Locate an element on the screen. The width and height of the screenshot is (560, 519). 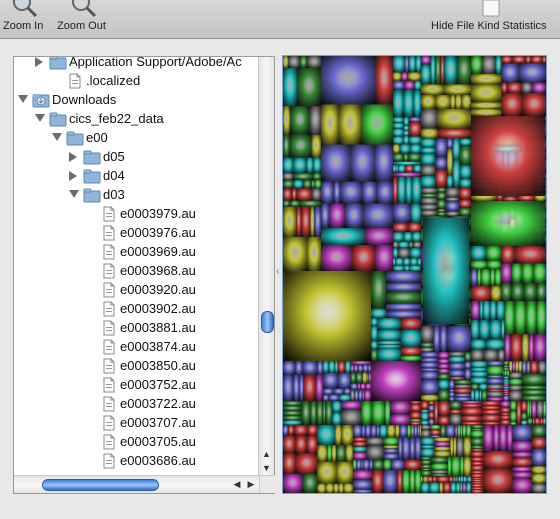
file-row: e0003874.au is located at coordinates (136, 347).